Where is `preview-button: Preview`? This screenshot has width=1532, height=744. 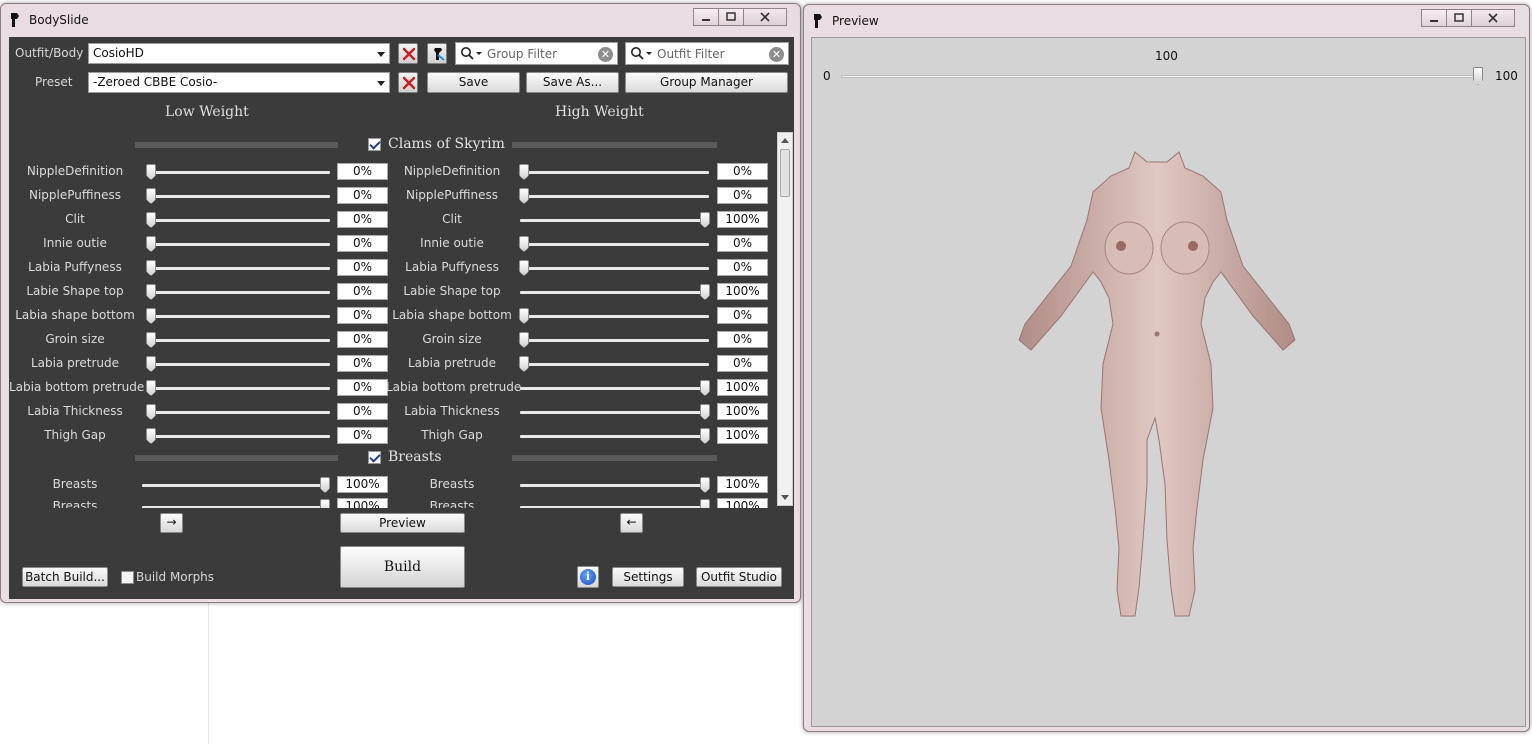 preview-button: Preview is located at coordinates (402, 523).